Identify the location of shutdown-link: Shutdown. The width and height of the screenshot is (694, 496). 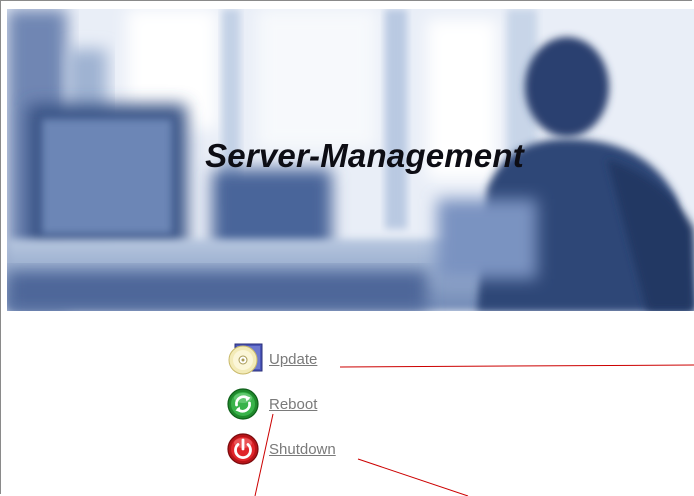
(281, 449).